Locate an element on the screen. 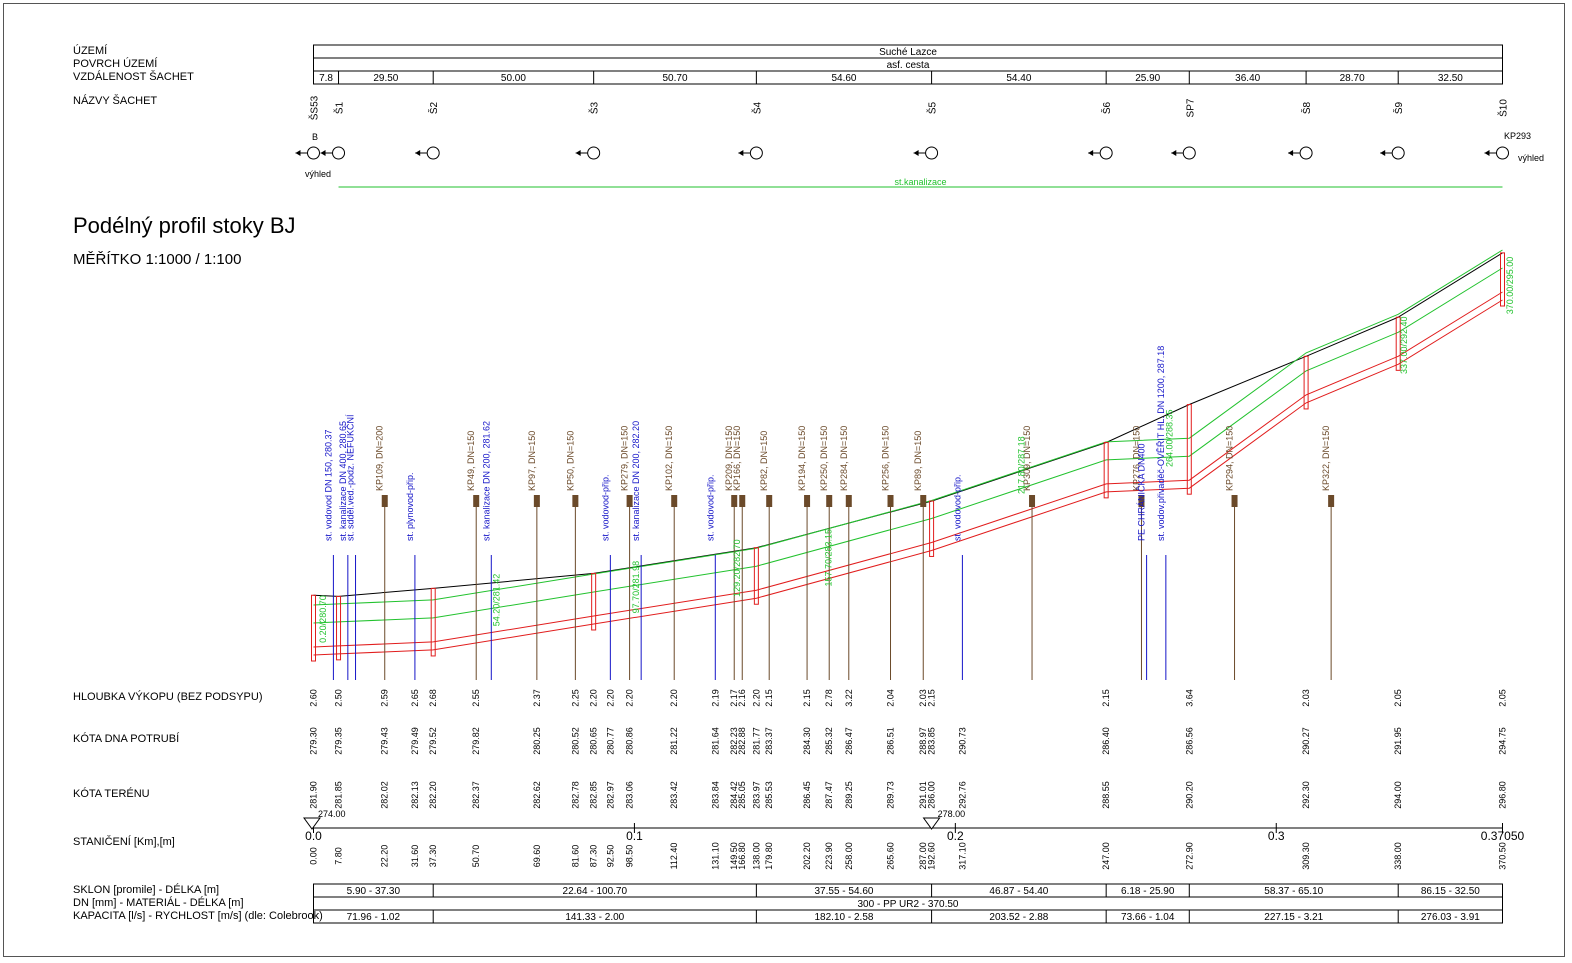 The width and height of the screenshot is (1572, 963). crossing-label: KP82, DN=150 is located at coordinates (764, 461).